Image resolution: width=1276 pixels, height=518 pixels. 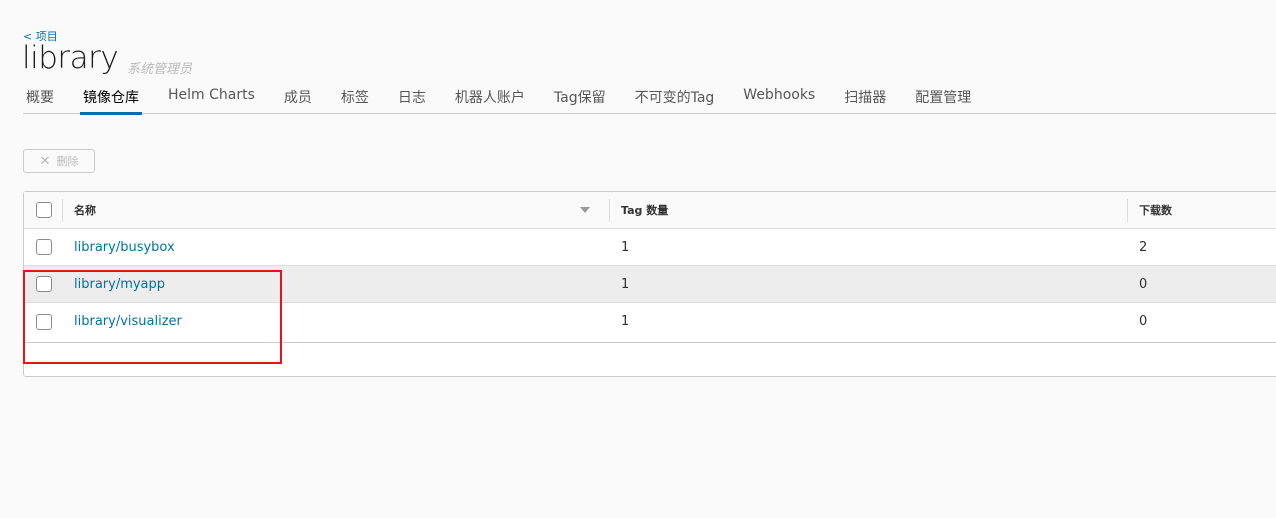 I want to click on download-count: 2, so click(x=1143, y=247).